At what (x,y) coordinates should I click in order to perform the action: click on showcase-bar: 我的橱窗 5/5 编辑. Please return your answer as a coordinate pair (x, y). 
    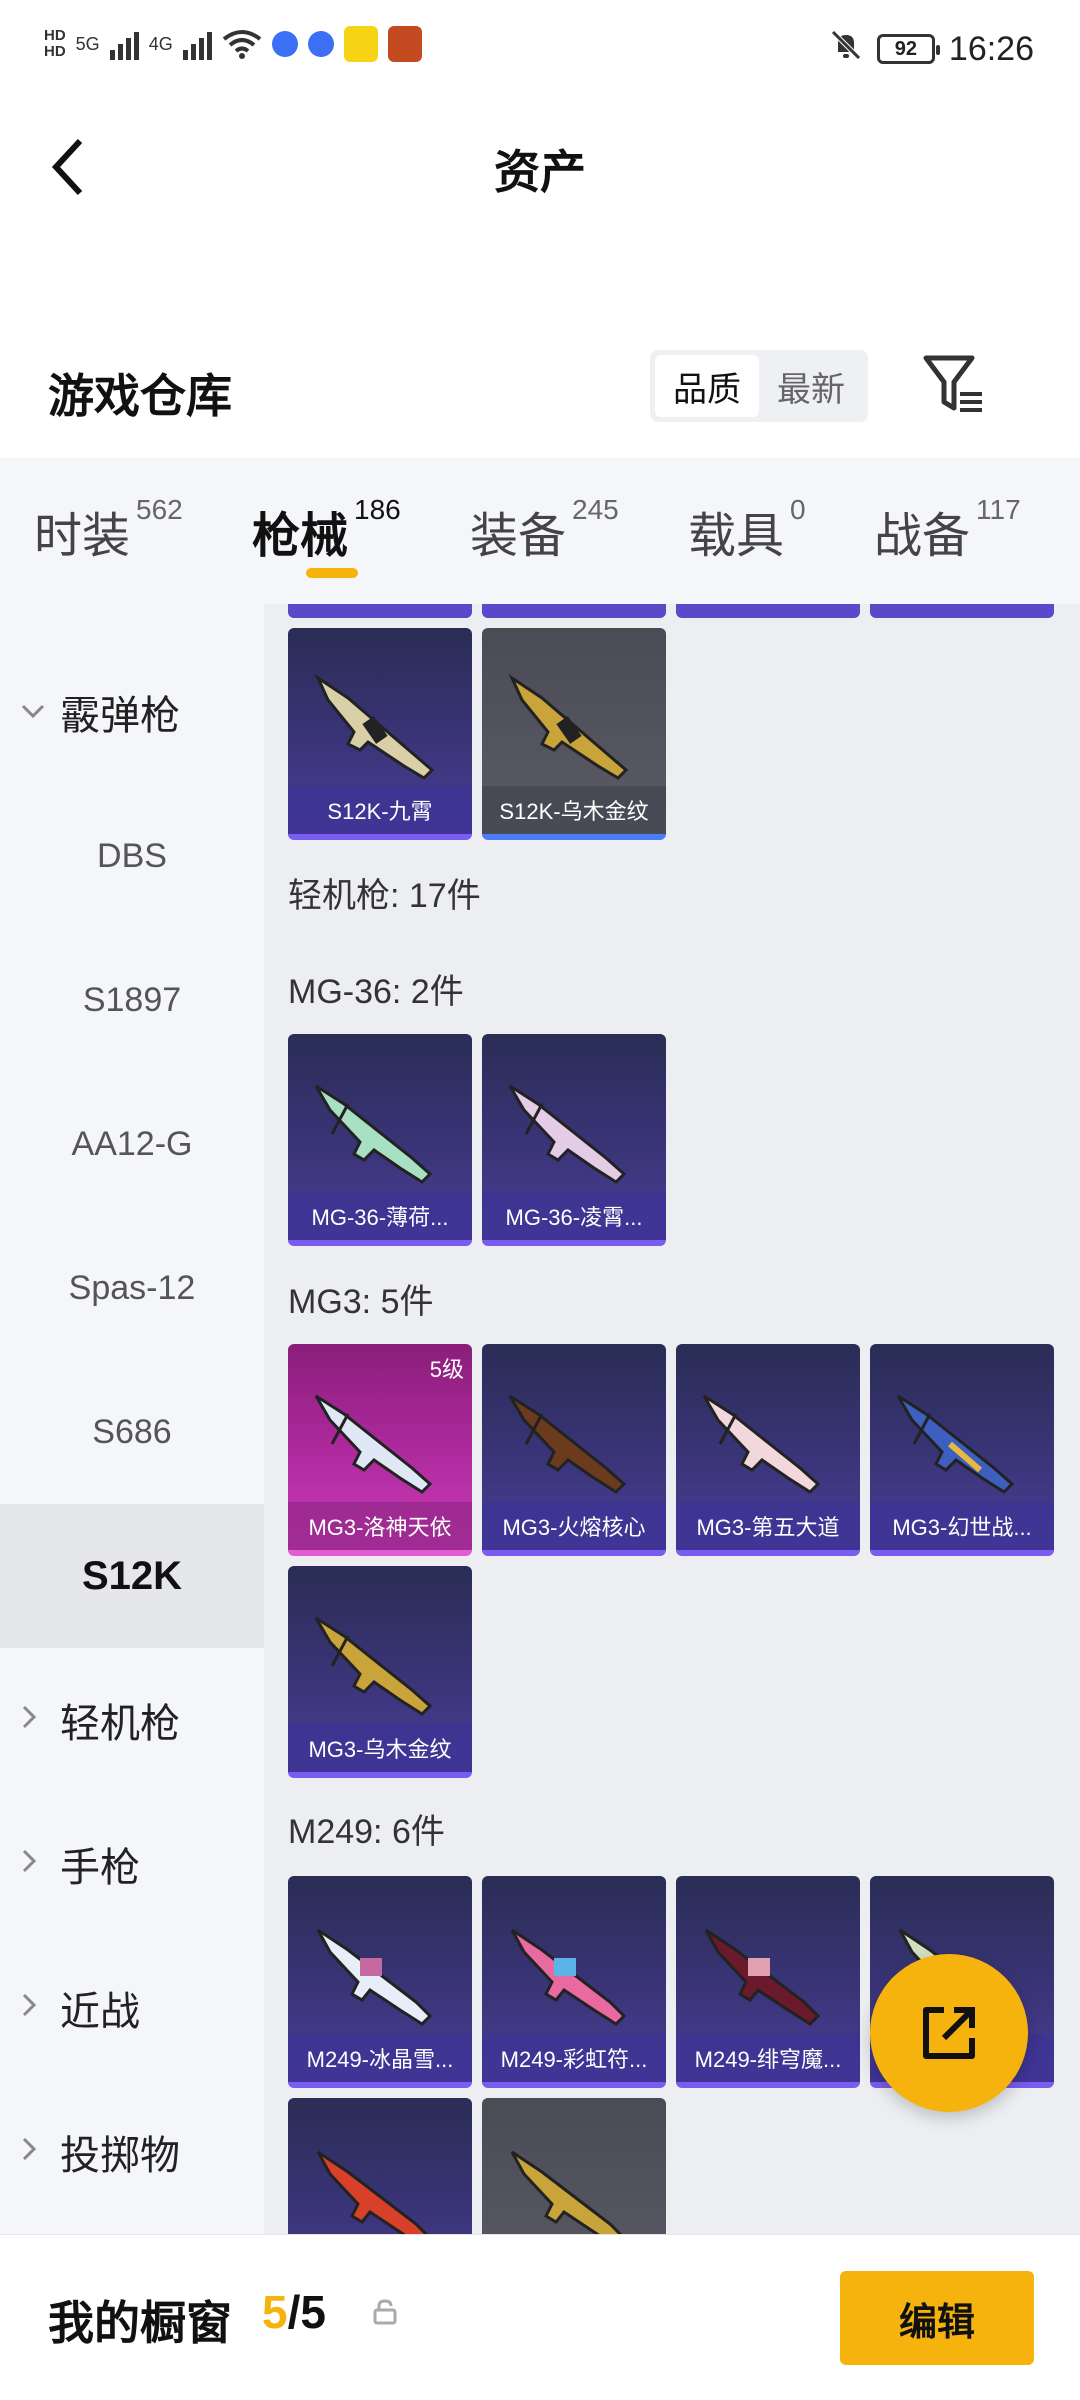
    Looking at the image, I should click on (540, 2317).